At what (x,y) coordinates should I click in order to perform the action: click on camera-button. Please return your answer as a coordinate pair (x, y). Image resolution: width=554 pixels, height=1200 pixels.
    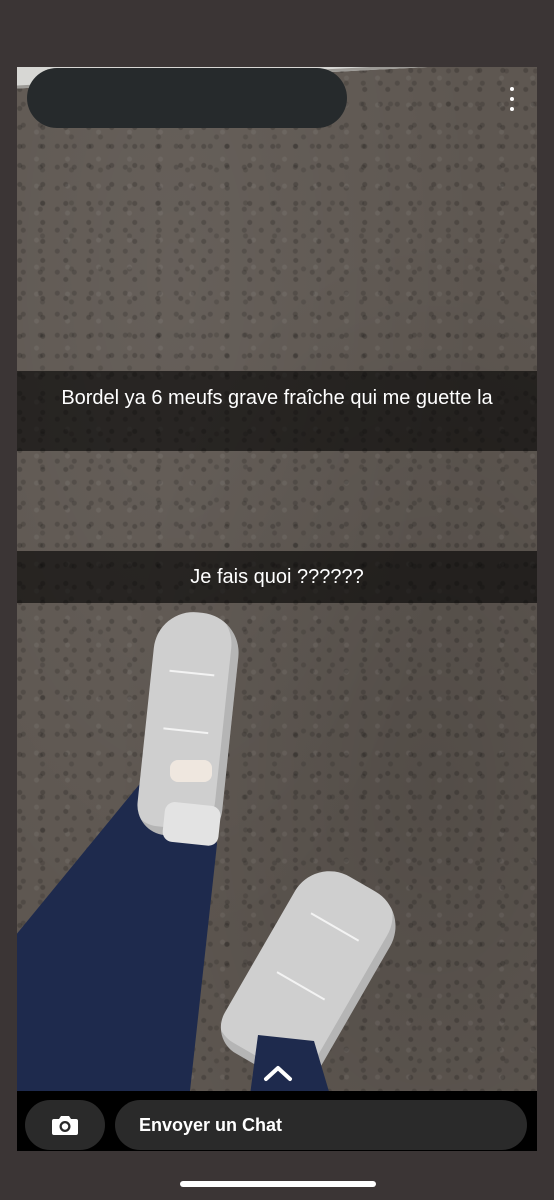
    Looking at the image, I should click on (65, 1125).